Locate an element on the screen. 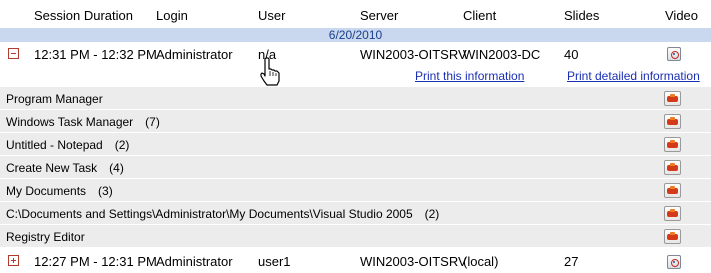 This screenshot has width=711, height=273. session-duration: 12:31 PM - 12:32 PM is located at coordinates (95, 54).